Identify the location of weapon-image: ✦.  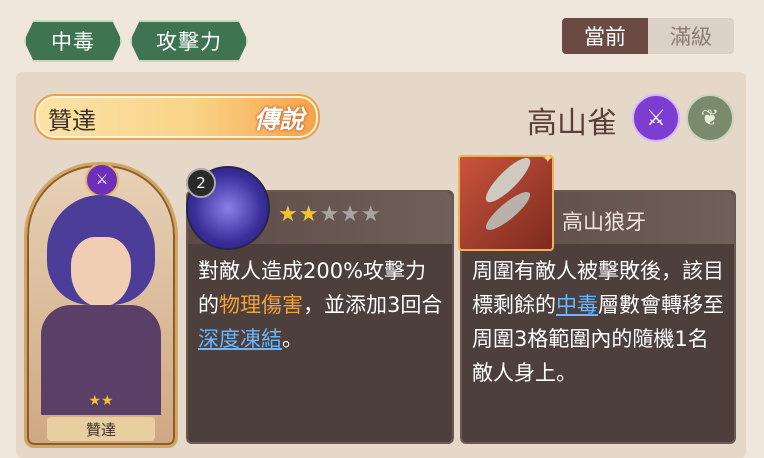
(506, 201).